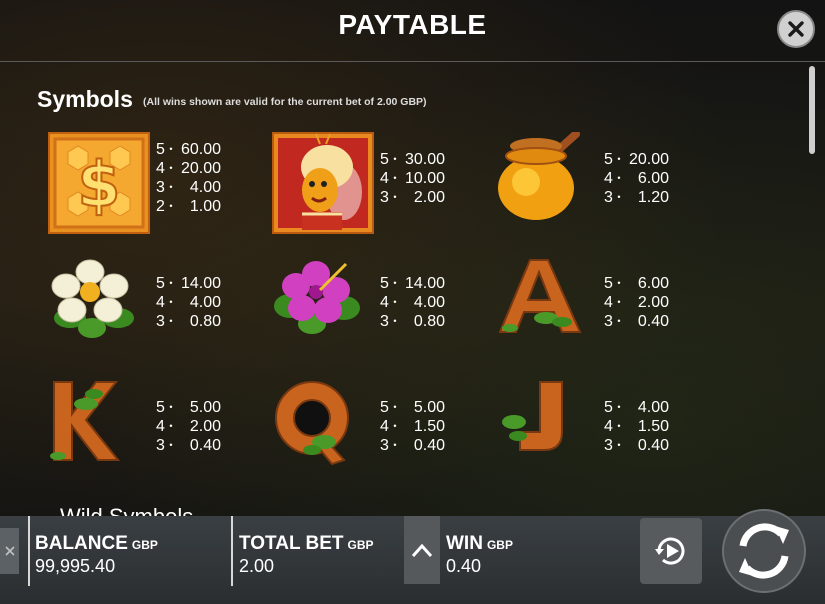 This screenshot has width=825, height=604. I want to click on symbol-queen-bee: 5 • 30.00 4 • 10.00 3 • 2.00, so click(382, 187).